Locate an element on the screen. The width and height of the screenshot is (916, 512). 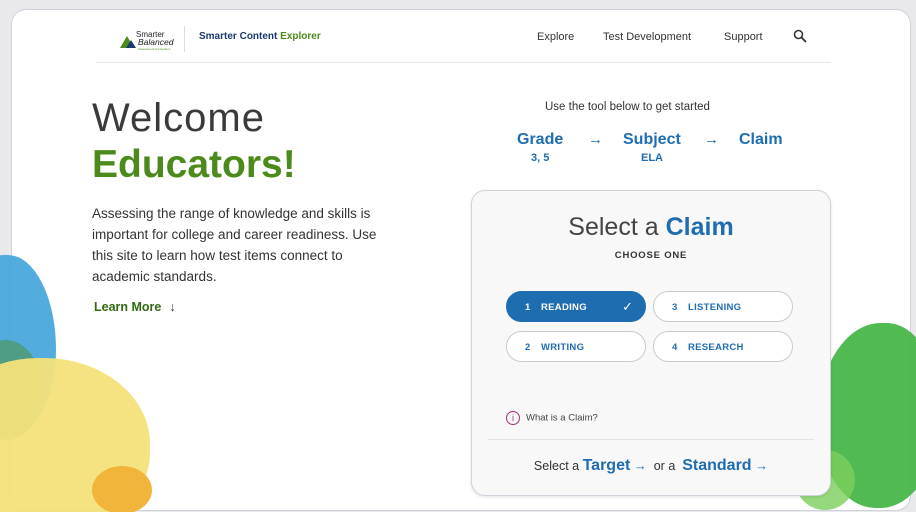
educators-heading: Educators! is located at coordinates (194, 164).